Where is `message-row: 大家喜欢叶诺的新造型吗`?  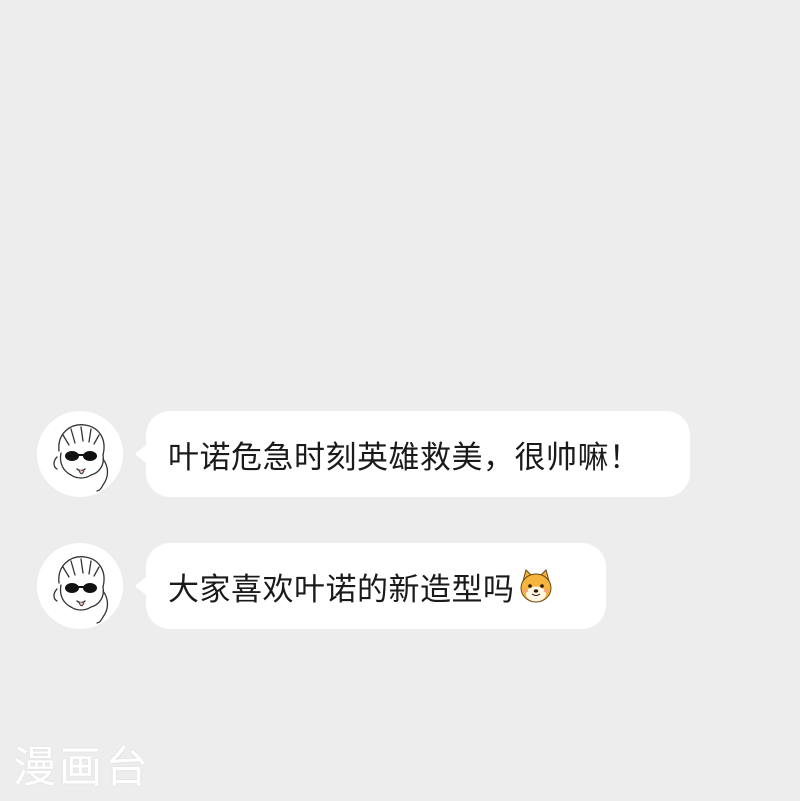 message-row: 大家喜欢叶诺的新造型吗 is located at coordinates (321, 586).